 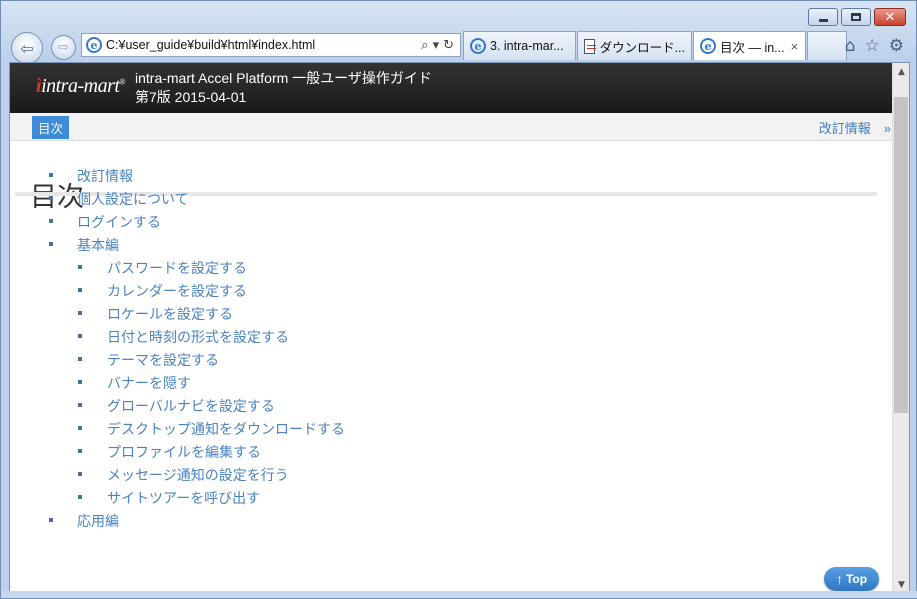 I want to click on back-to-top-button: ↑ Top, so click(x=851, y=579).